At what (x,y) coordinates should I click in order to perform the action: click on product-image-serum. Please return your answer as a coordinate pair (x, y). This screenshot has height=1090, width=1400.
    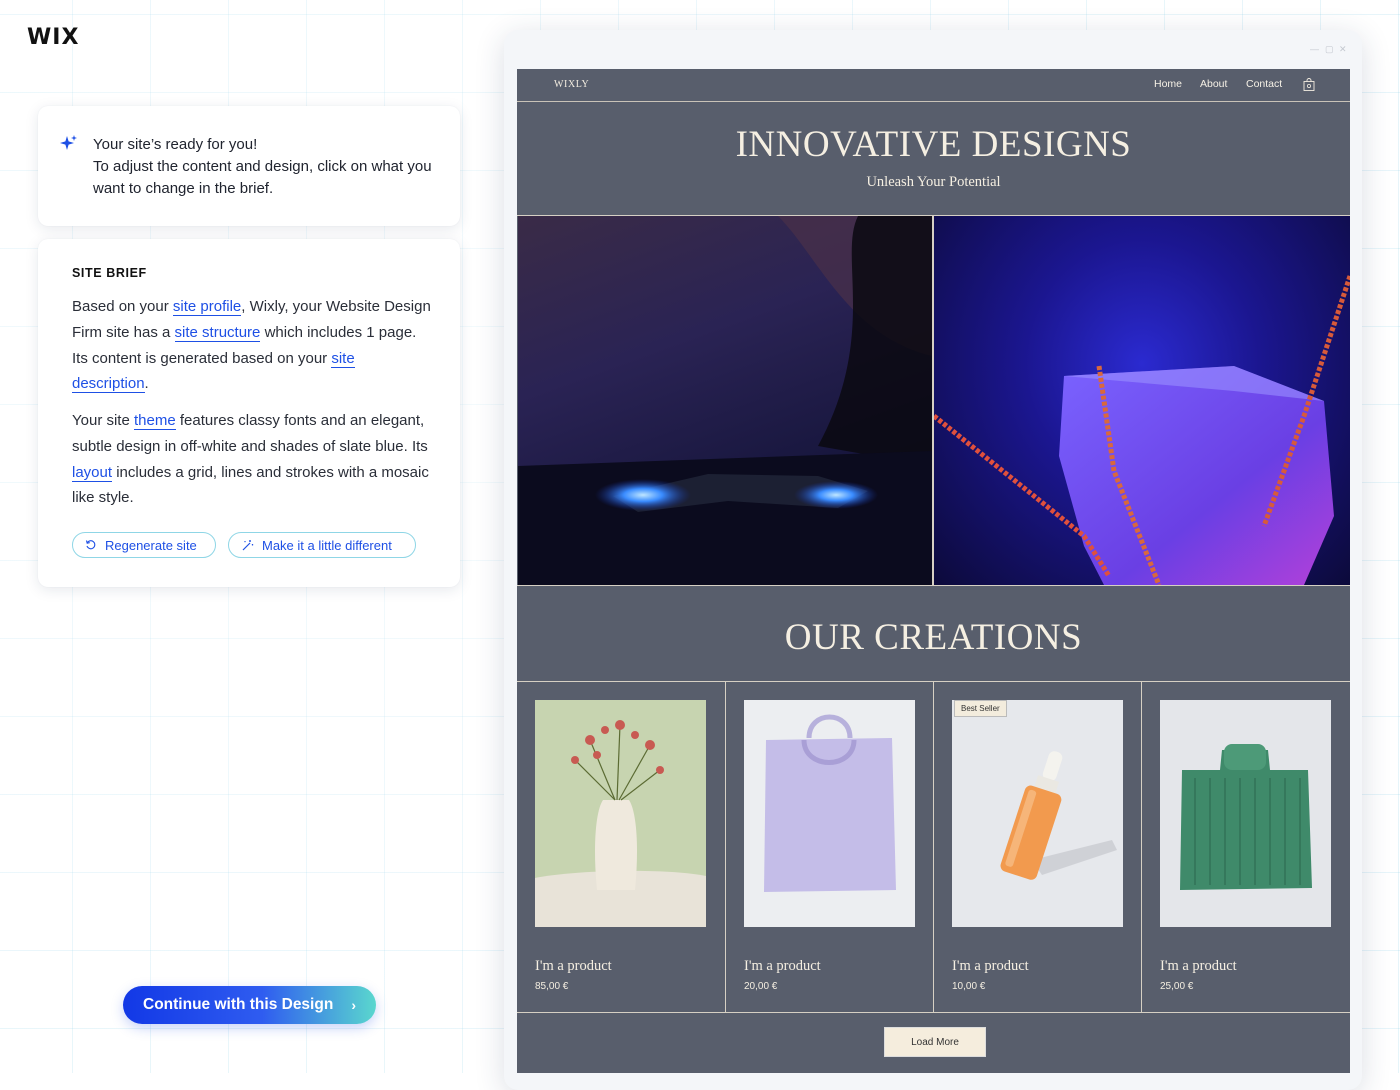
    Looking at the image, I should click on (1037, 813).